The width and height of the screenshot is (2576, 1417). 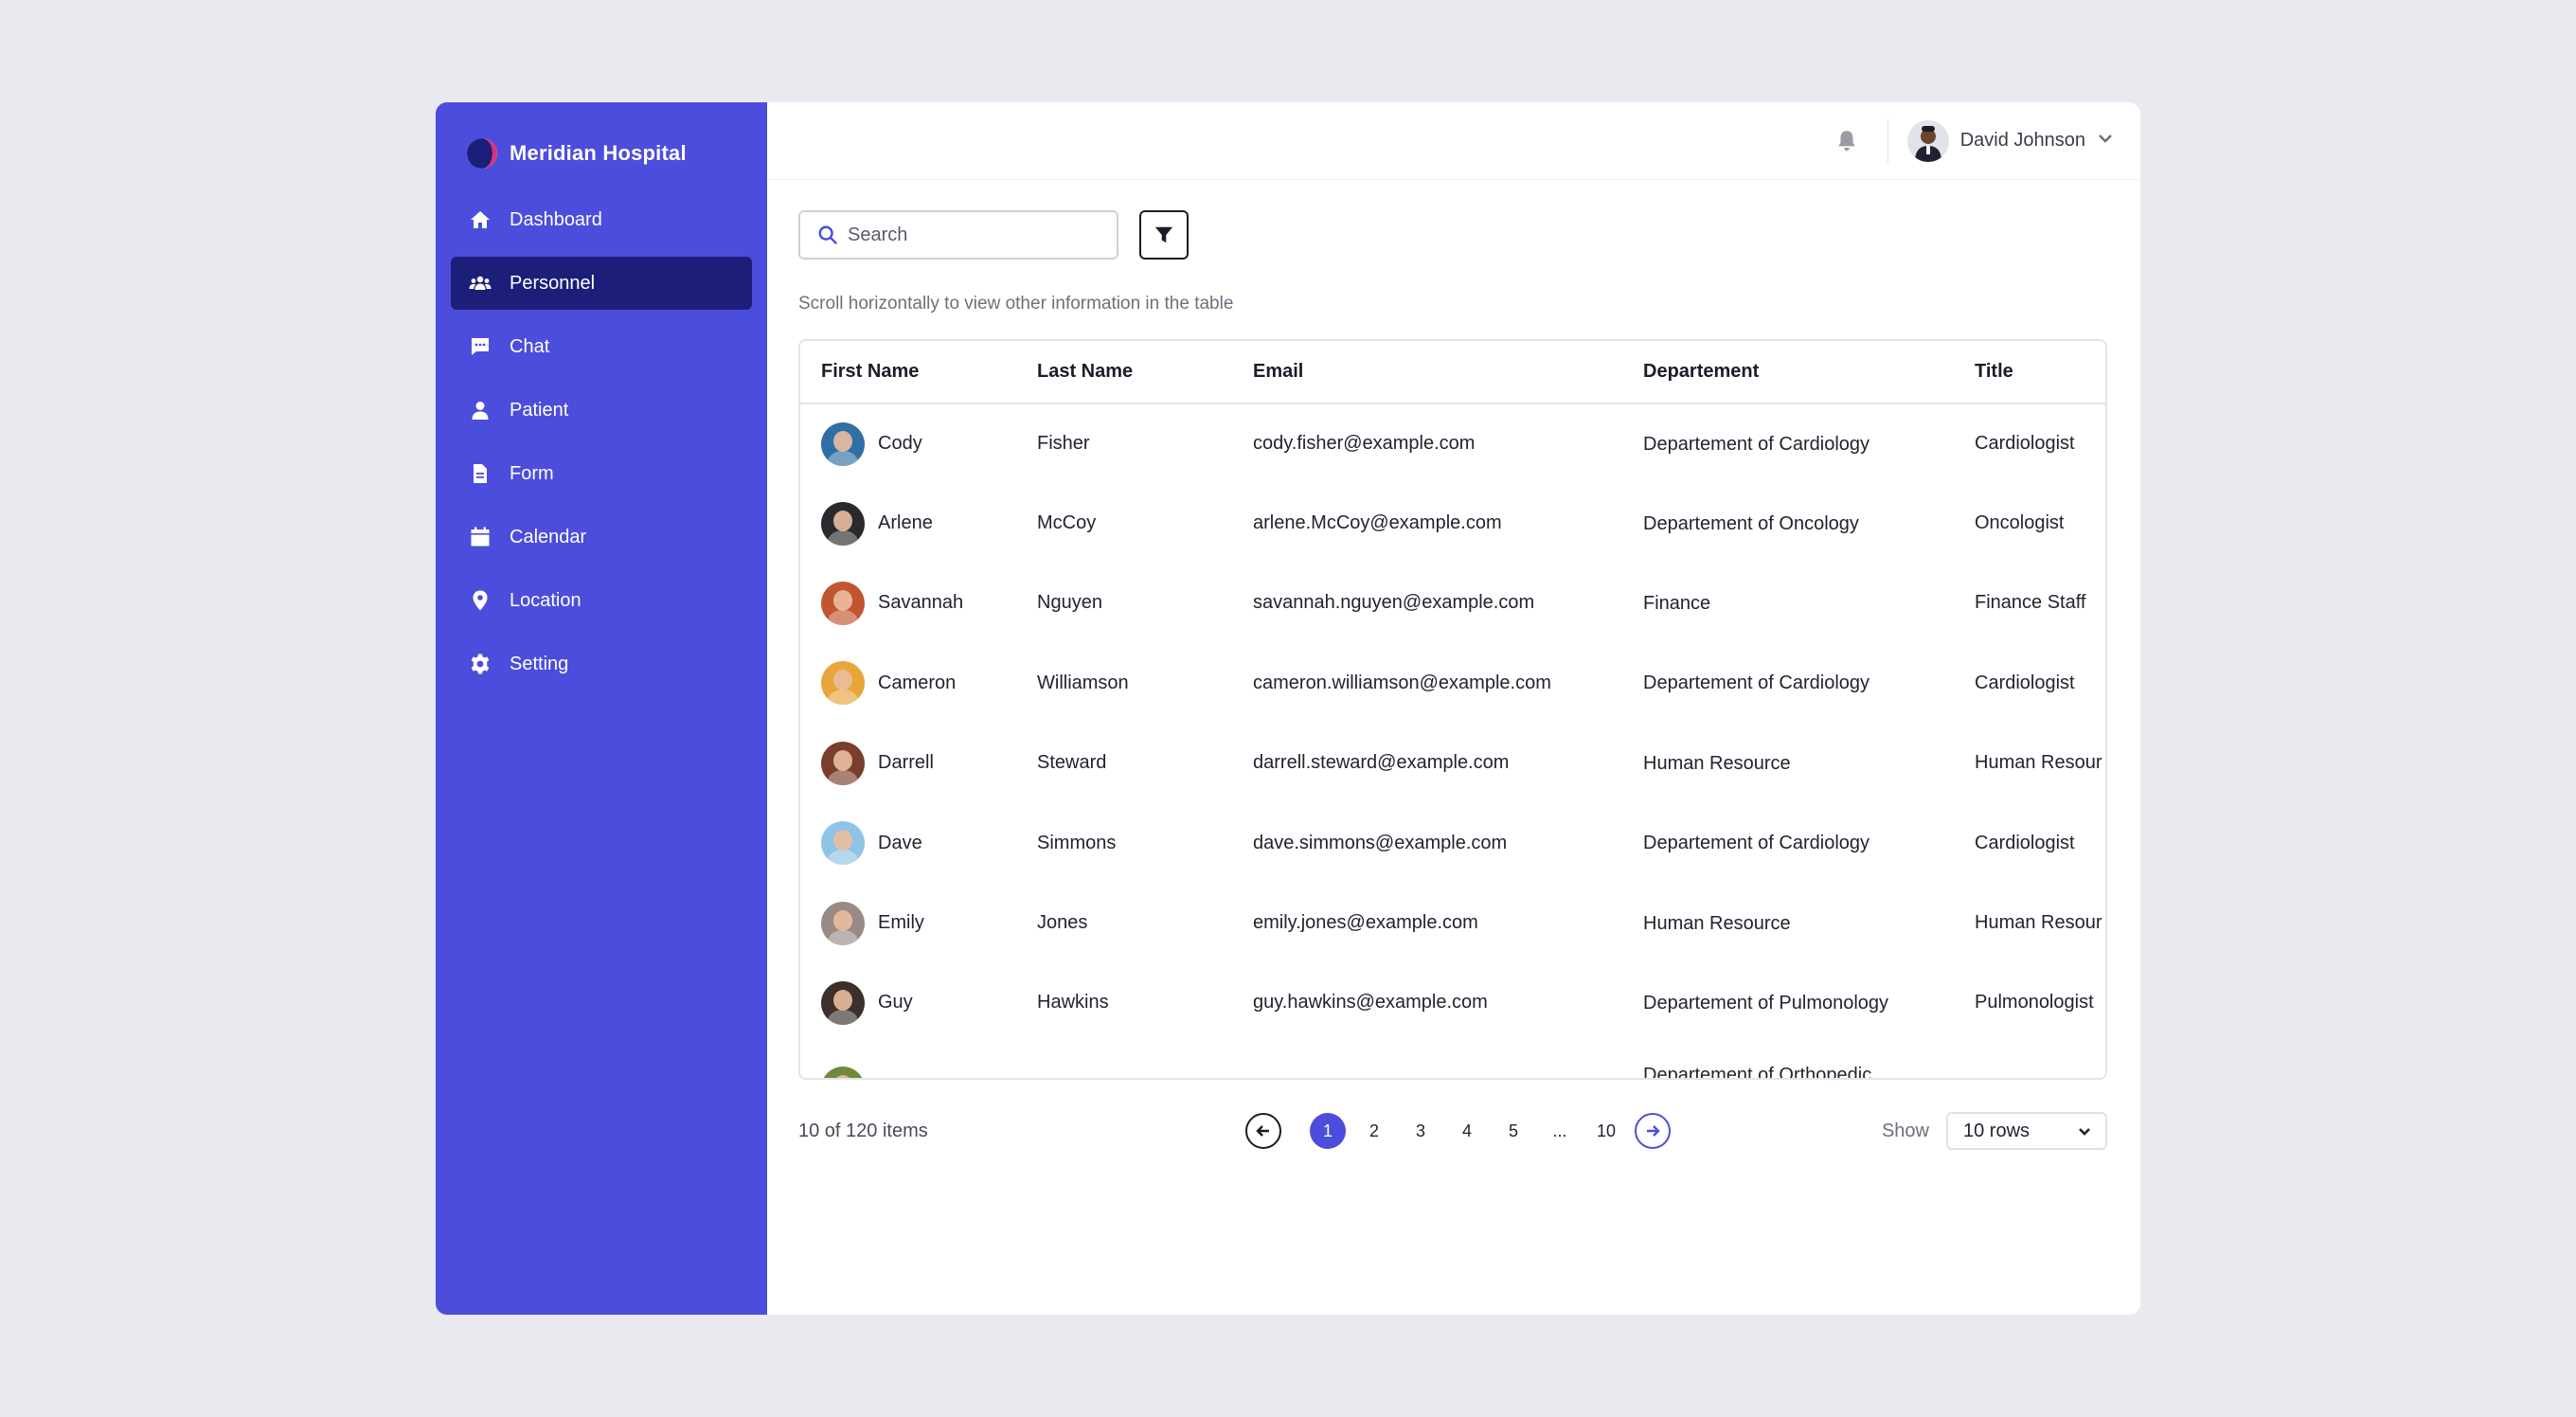 I want to click on cell-title: Pulmonologist, so click(x=2034, y=1002).